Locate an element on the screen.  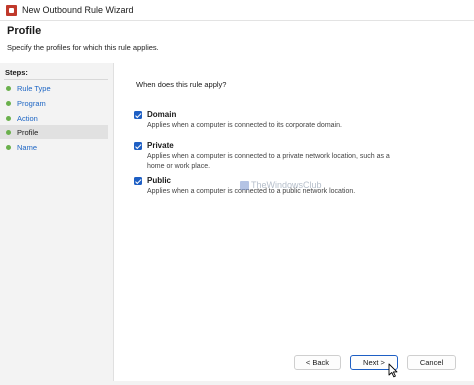
public-checkbox is located at coordinates (138, 181).